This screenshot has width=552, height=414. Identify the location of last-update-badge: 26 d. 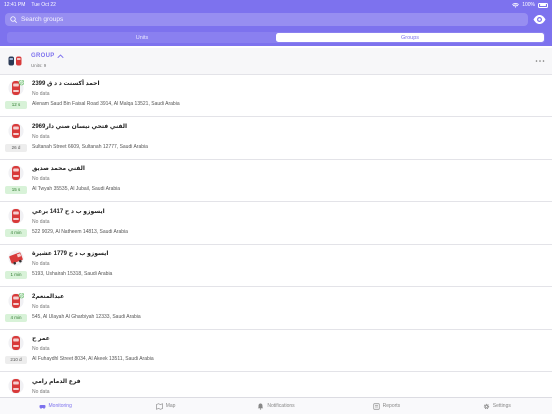
(16, 147).